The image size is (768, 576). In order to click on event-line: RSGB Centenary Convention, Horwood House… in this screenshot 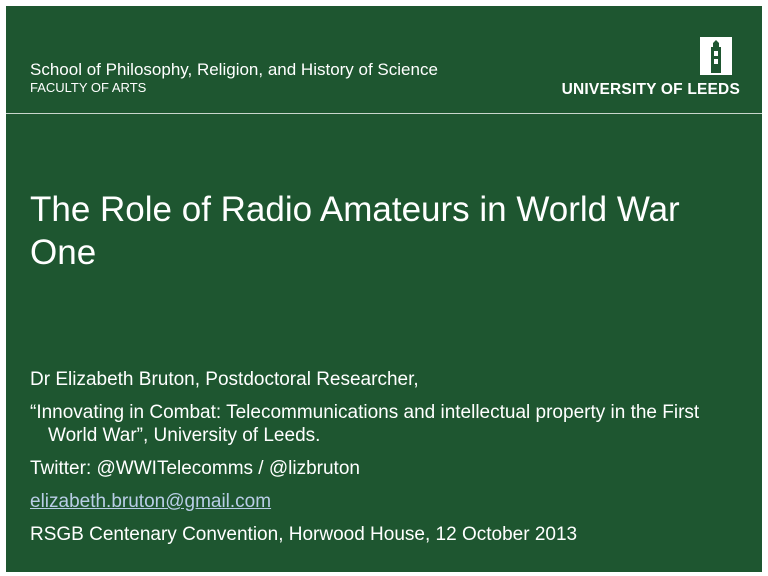, I will do `click(304, 534)`.